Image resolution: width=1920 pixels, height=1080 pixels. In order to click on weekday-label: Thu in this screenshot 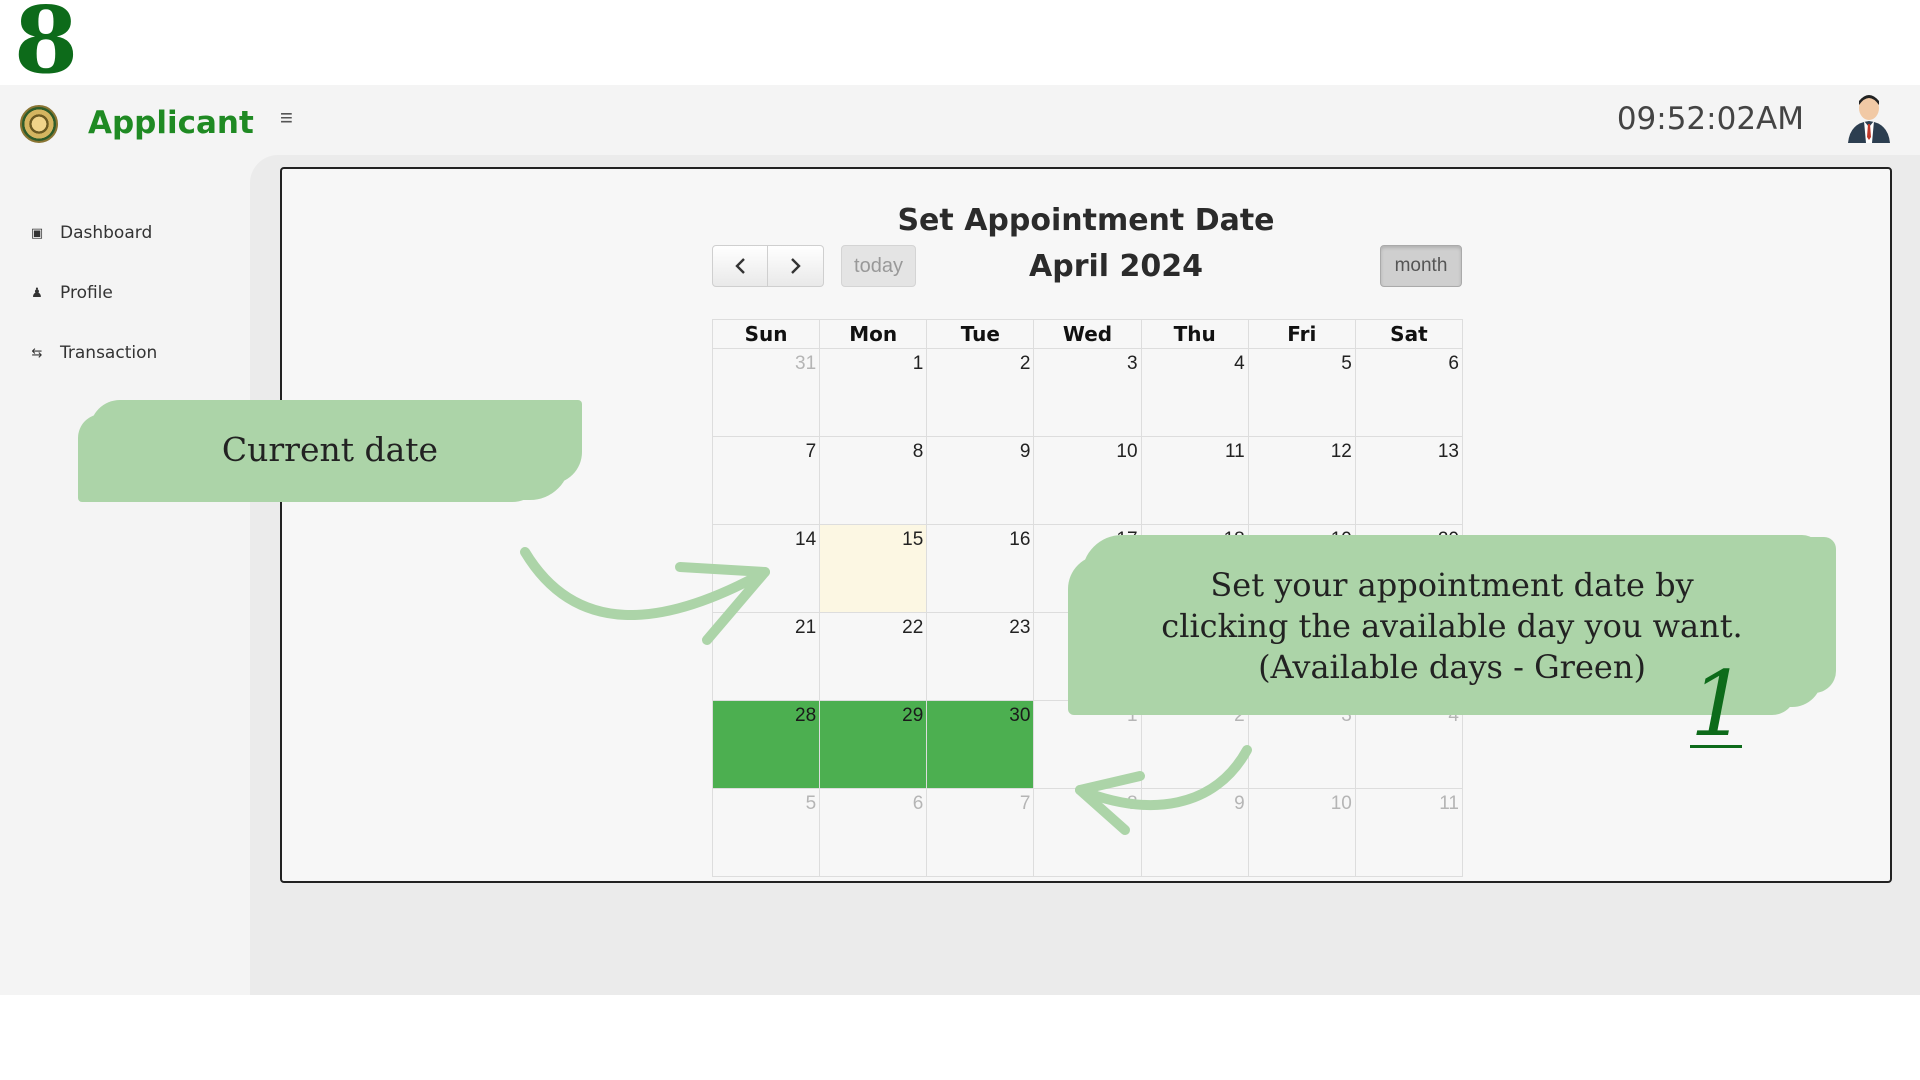, I will do `click(1194, 334)`.